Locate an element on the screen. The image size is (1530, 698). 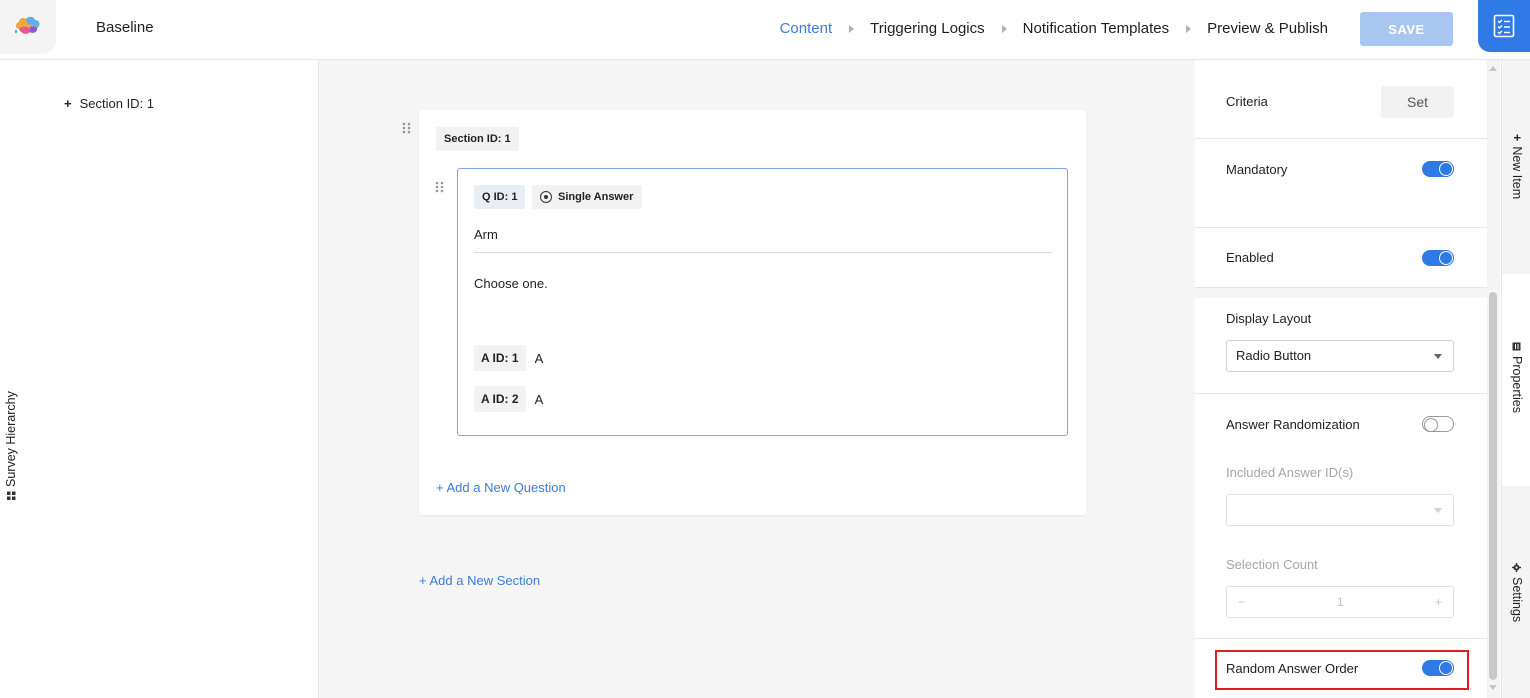
scroll-down-icon is located at coordinates (1493, 687).